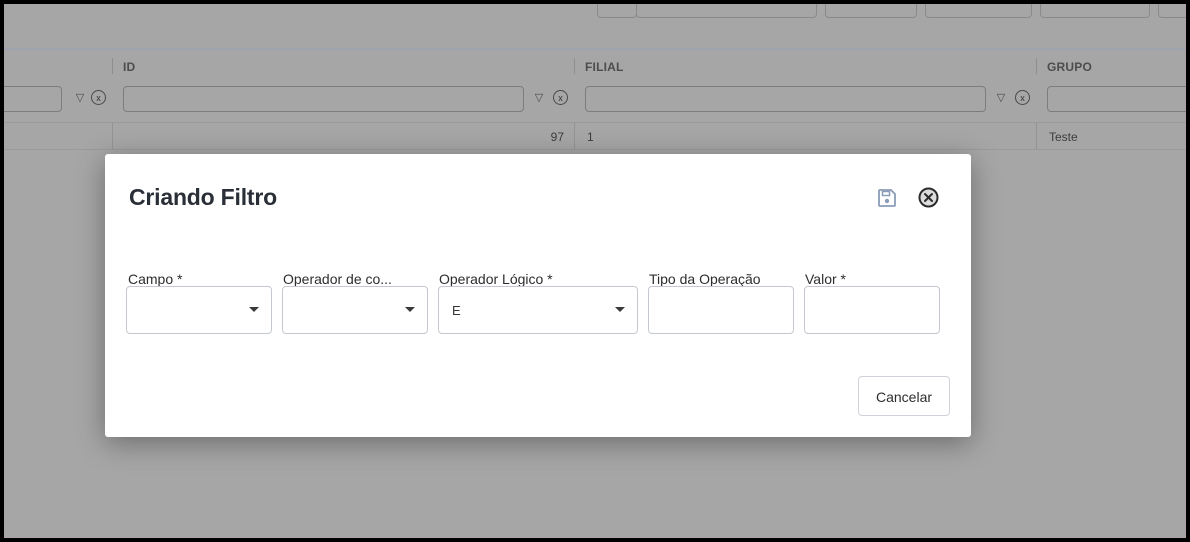 The height and width of the screenshot is (542, 1190). I want to click on toolbar, so click(595, 27).